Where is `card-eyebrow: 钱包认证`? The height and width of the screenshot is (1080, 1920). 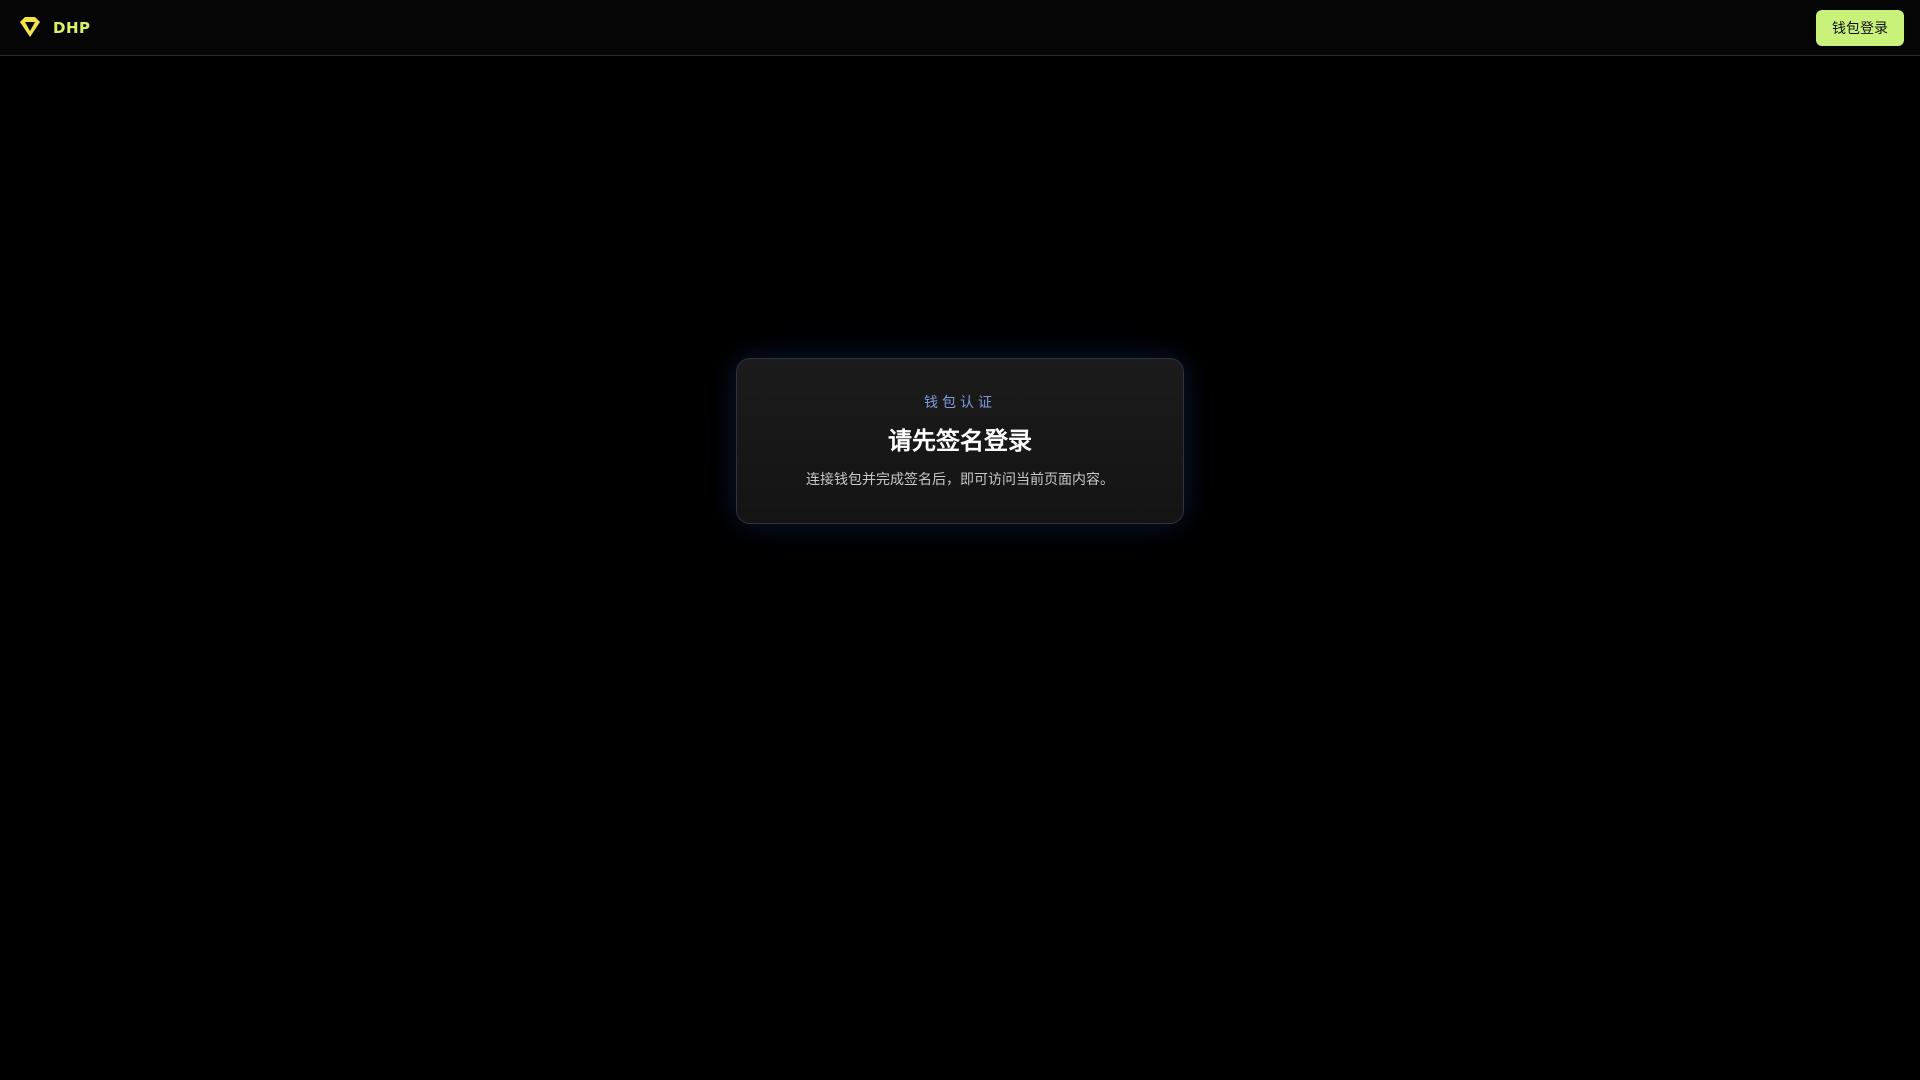 card-eyebrow: 钱包认证 is located at coordinates (960, 403).